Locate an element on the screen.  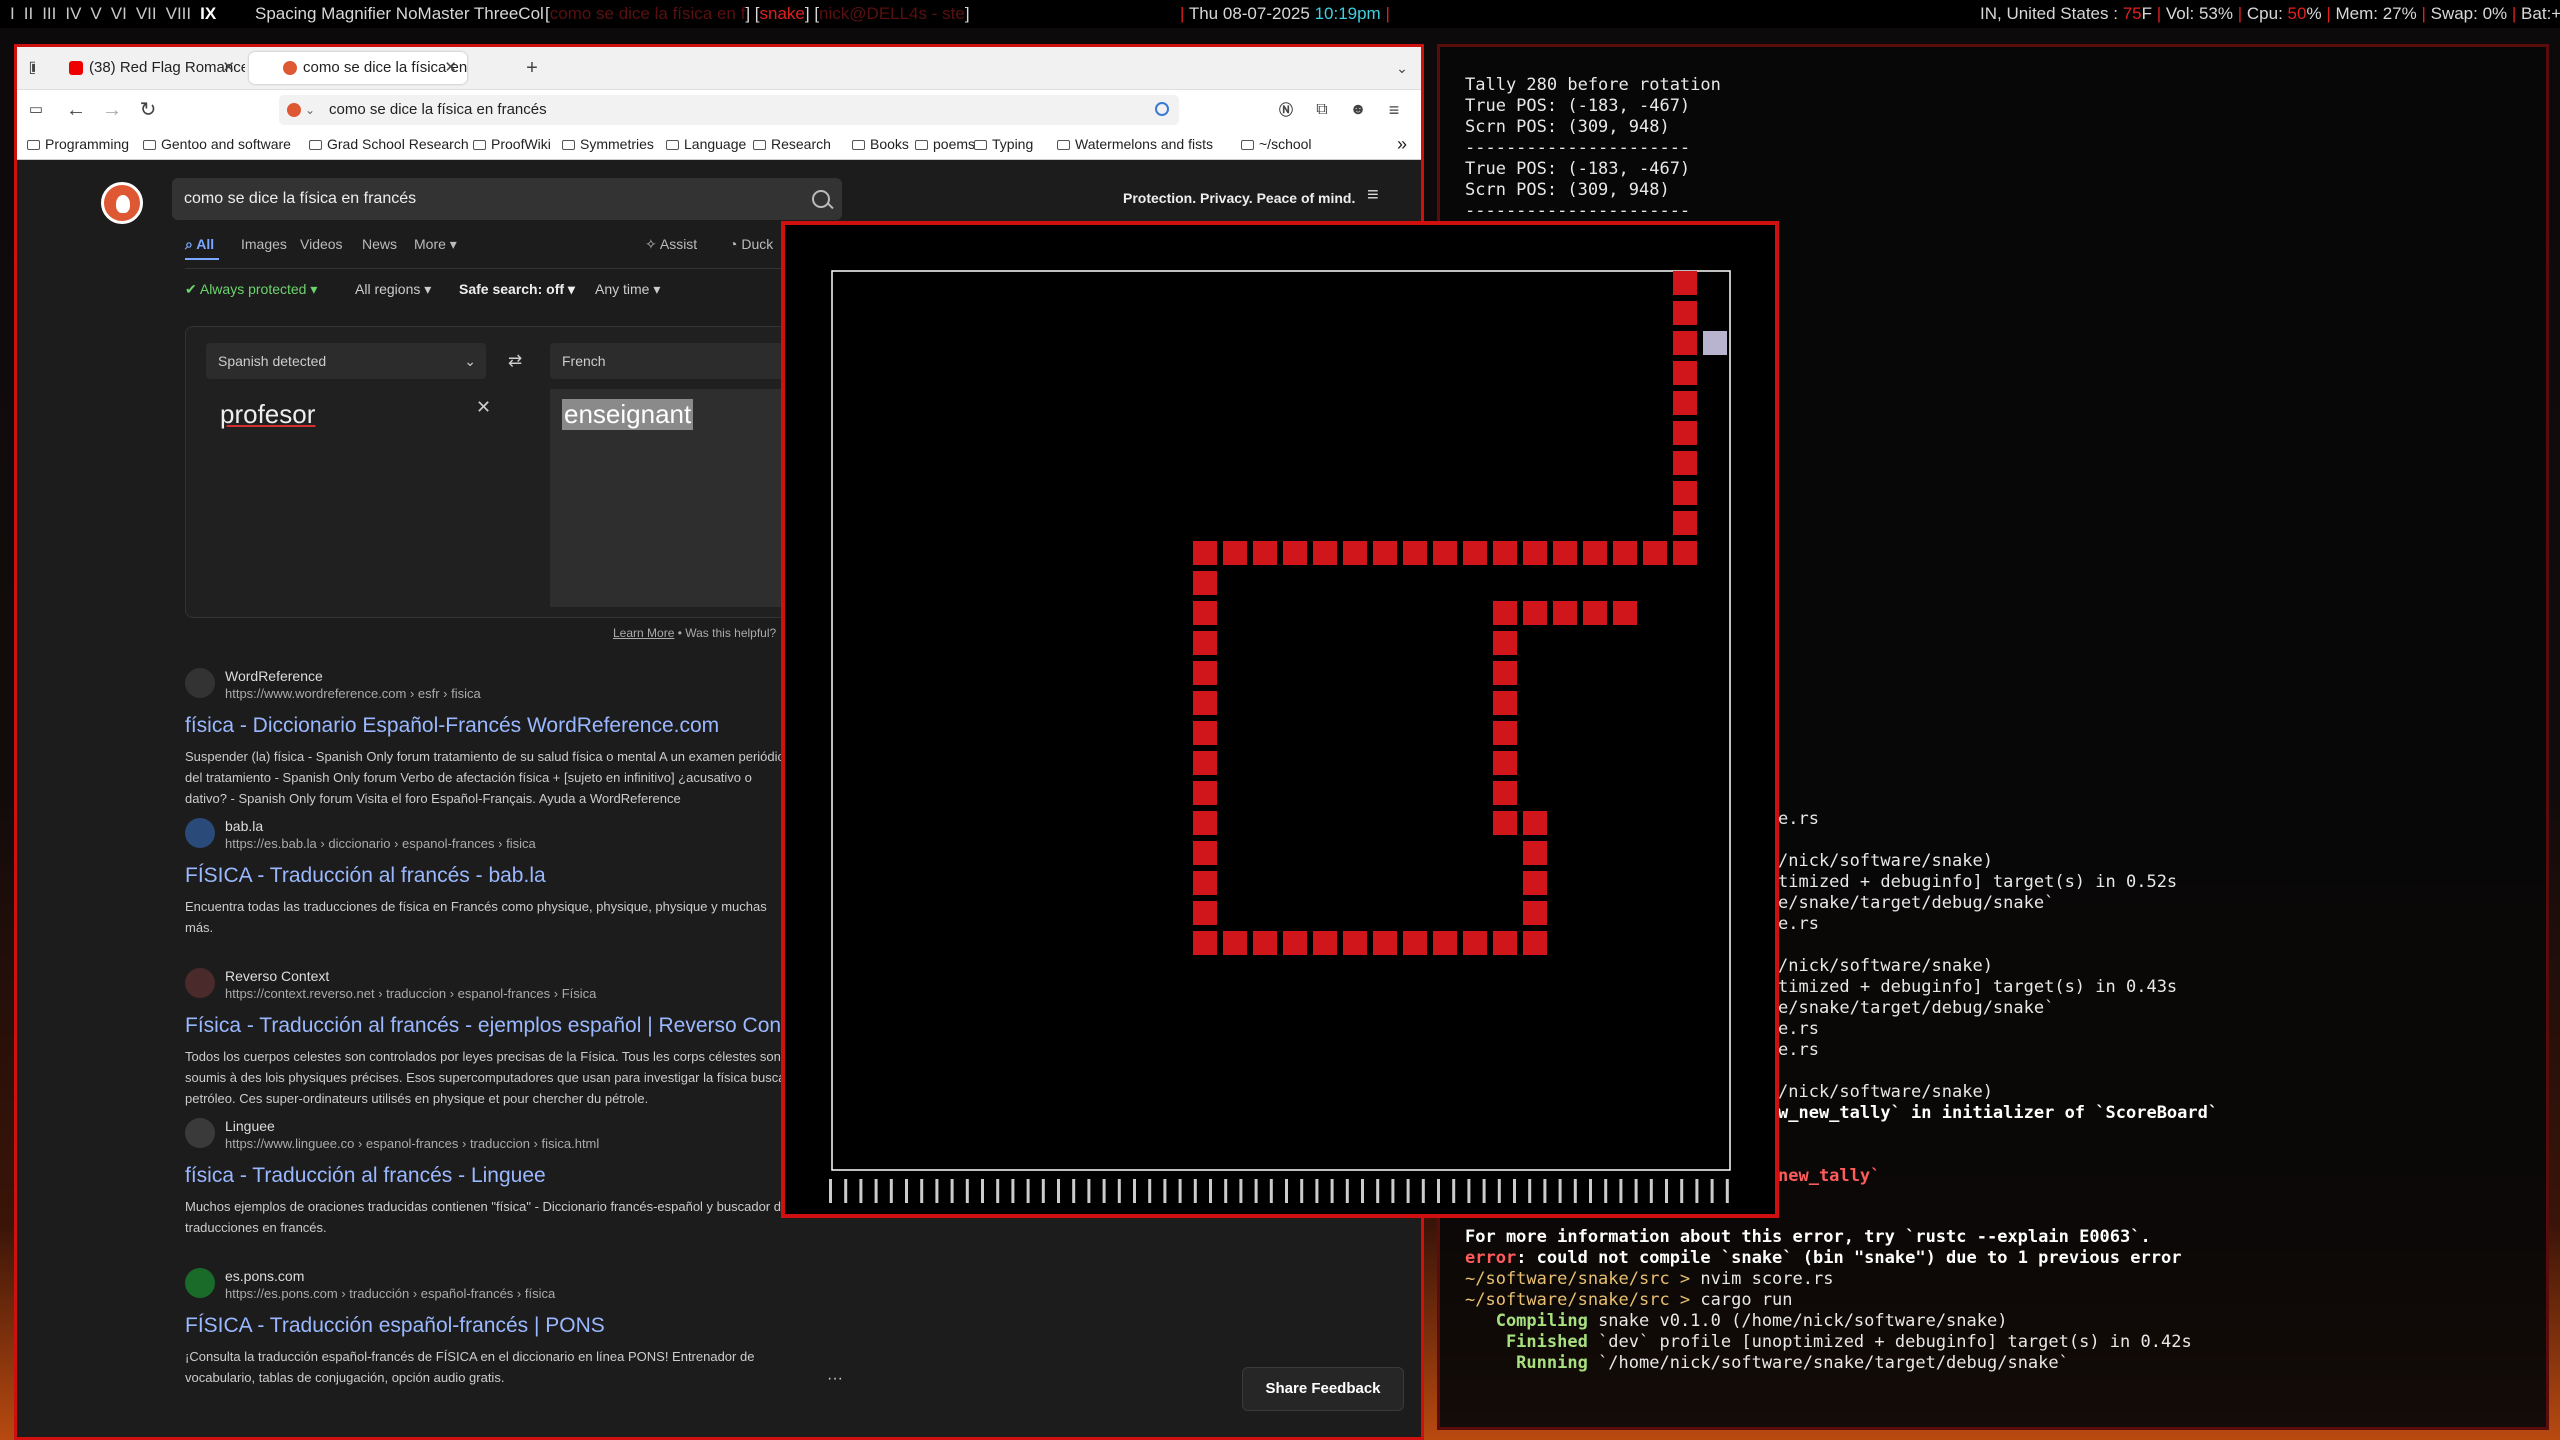
window-title-terminal: nick@DELL4s - ste is located at coordinates (892, 13).